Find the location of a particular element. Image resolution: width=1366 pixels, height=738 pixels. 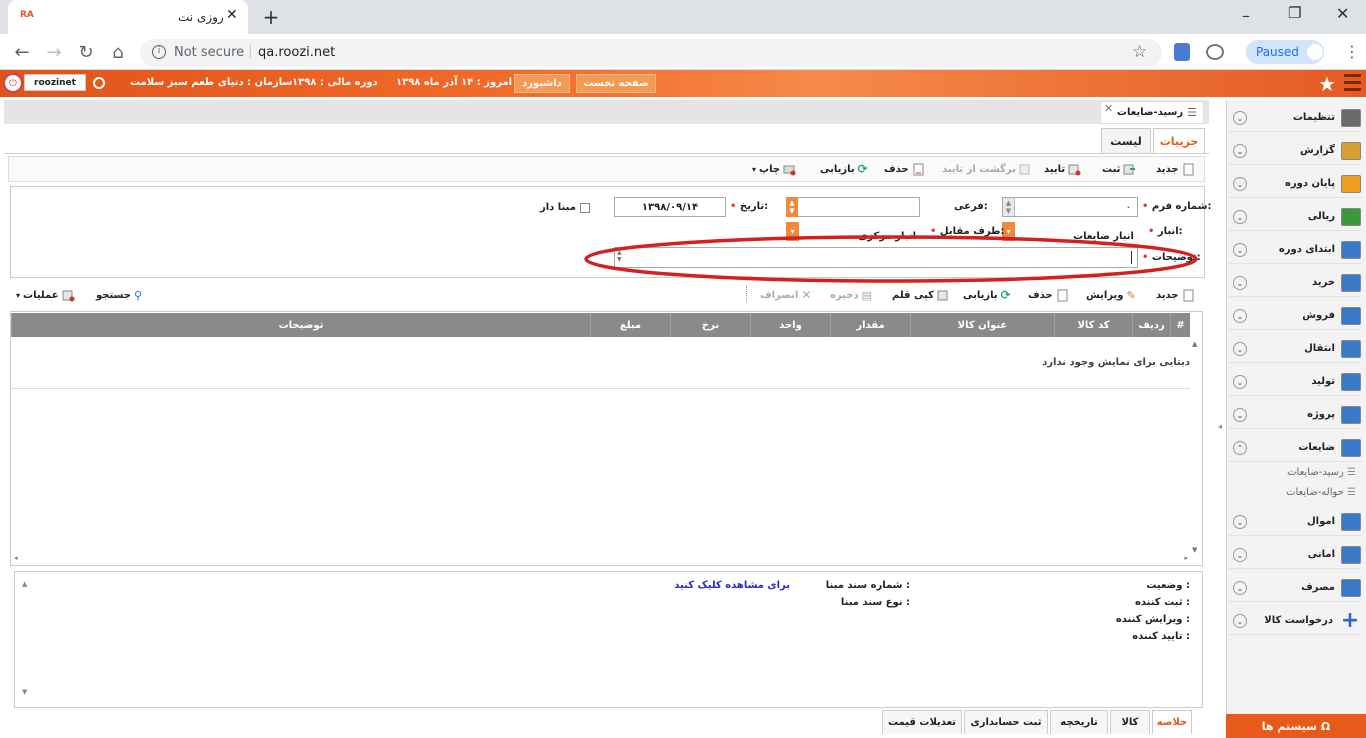

sidebar-item-currency: ریالی is located at coordinates (1295, 217).